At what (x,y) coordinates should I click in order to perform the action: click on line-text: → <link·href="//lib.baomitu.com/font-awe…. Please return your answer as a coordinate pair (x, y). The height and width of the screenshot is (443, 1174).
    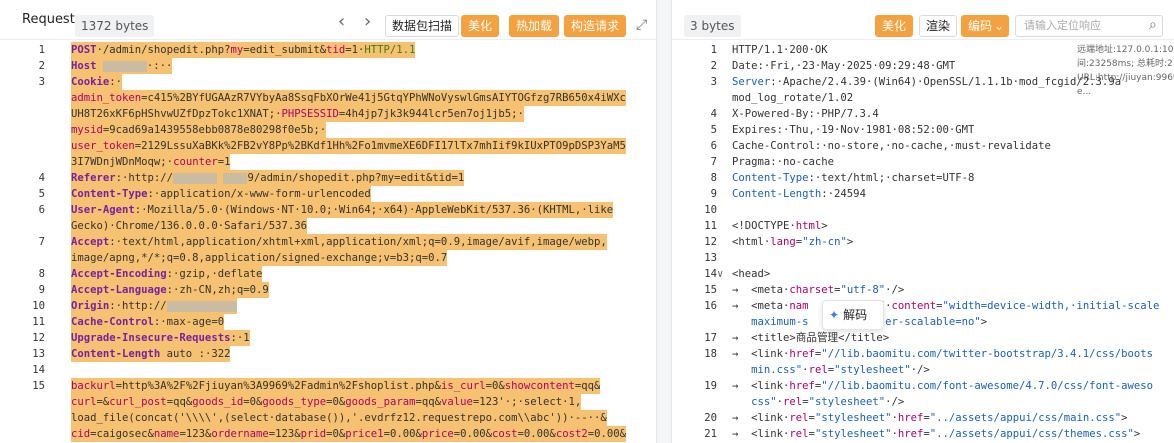
    Looking at the image, I should click on (942, 386).